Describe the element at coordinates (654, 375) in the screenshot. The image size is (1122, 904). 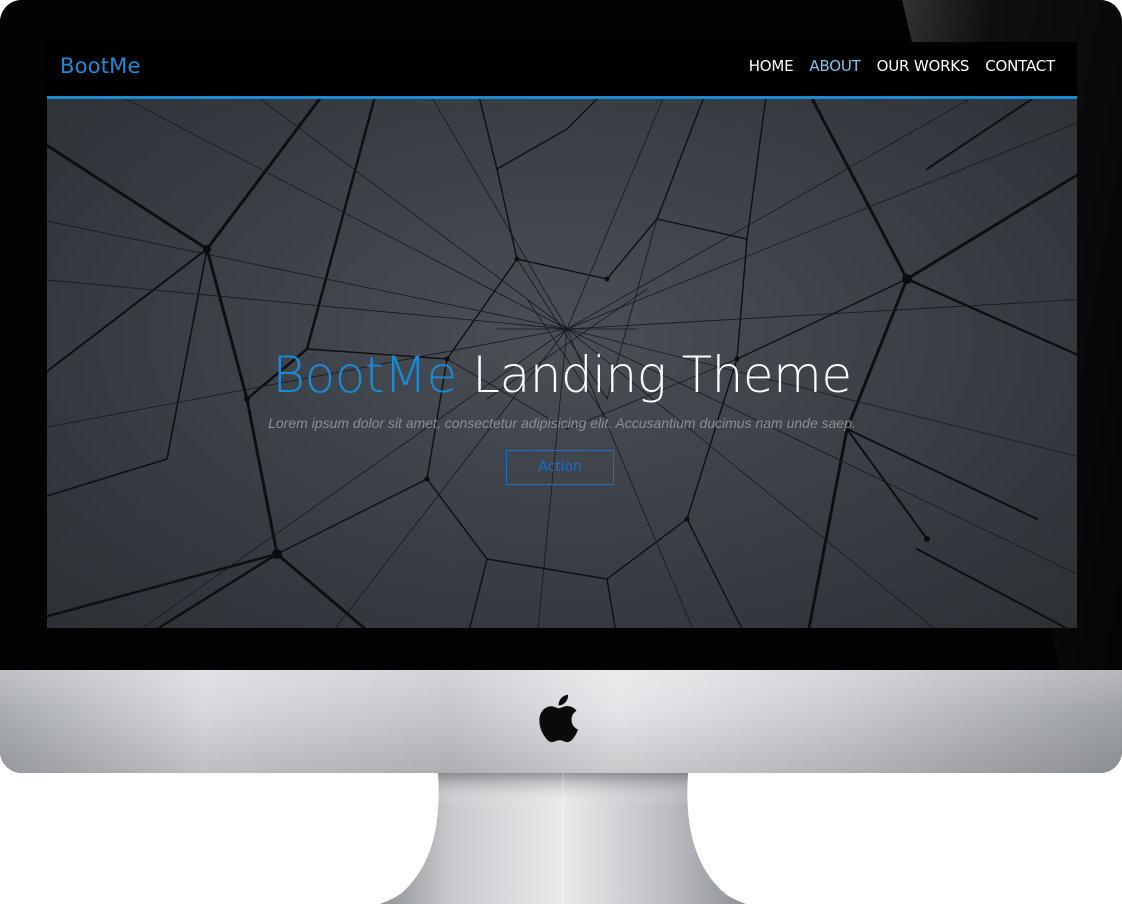
I see `hero-title-rest: Landing Theme` at that location.